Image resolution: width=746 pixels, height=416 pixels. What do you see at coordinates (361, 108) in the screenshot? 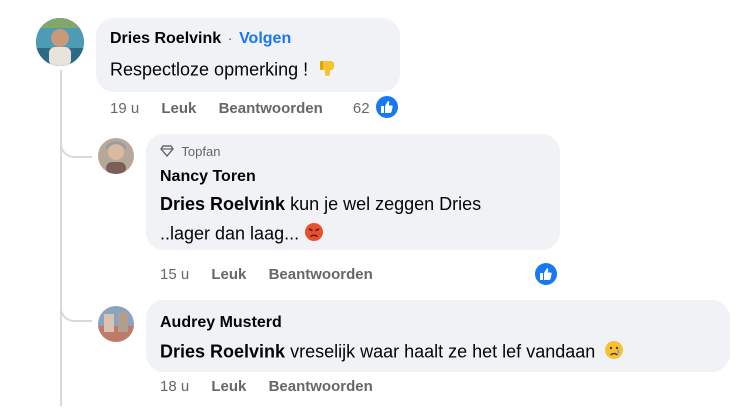
I see `reaction-count: 62` at bounding box center [361, 108].